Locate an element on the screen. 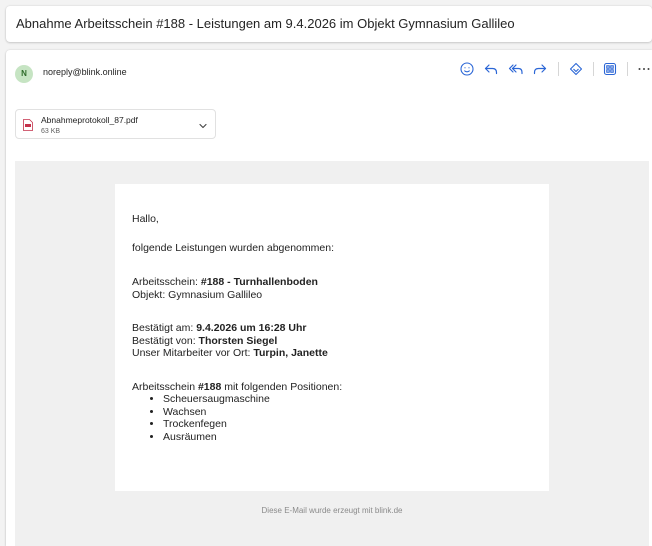  work-order-value: #188 - Turnhallenboden is located at coordinates (259, 282).